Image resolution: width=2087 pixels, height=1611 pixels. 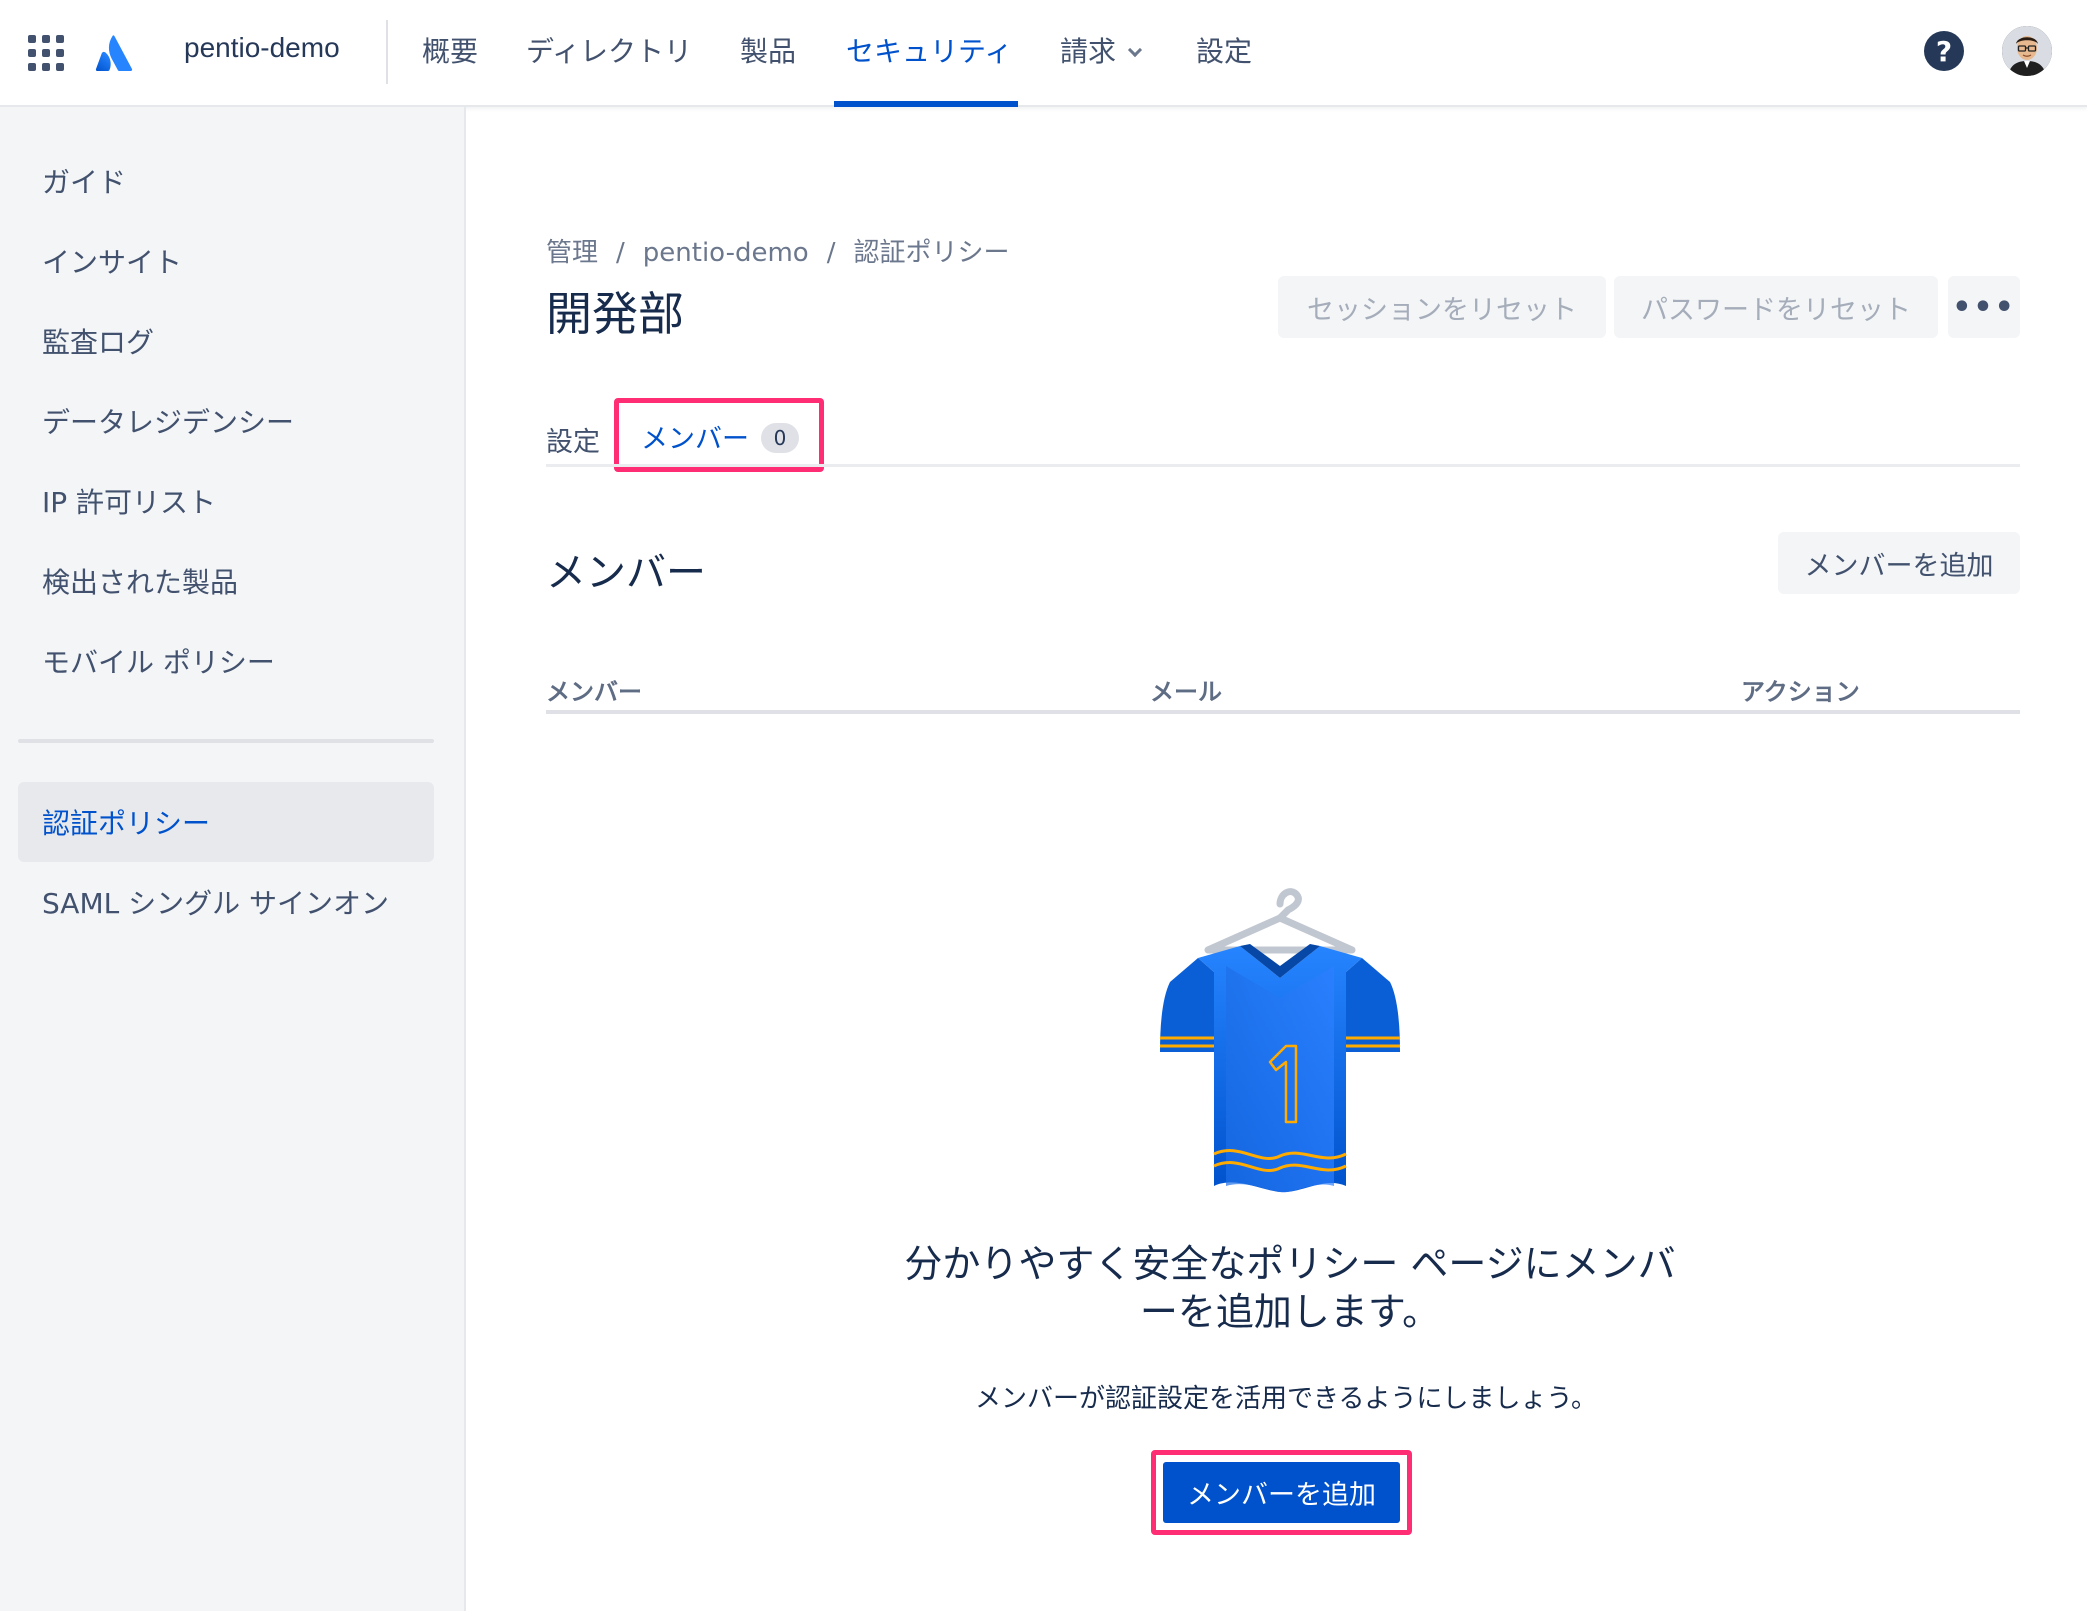 What do you see at coordinates (1224, 50) in the screenshot?
I see `nav-settings: 設定` at bounding box center [1224, 50].